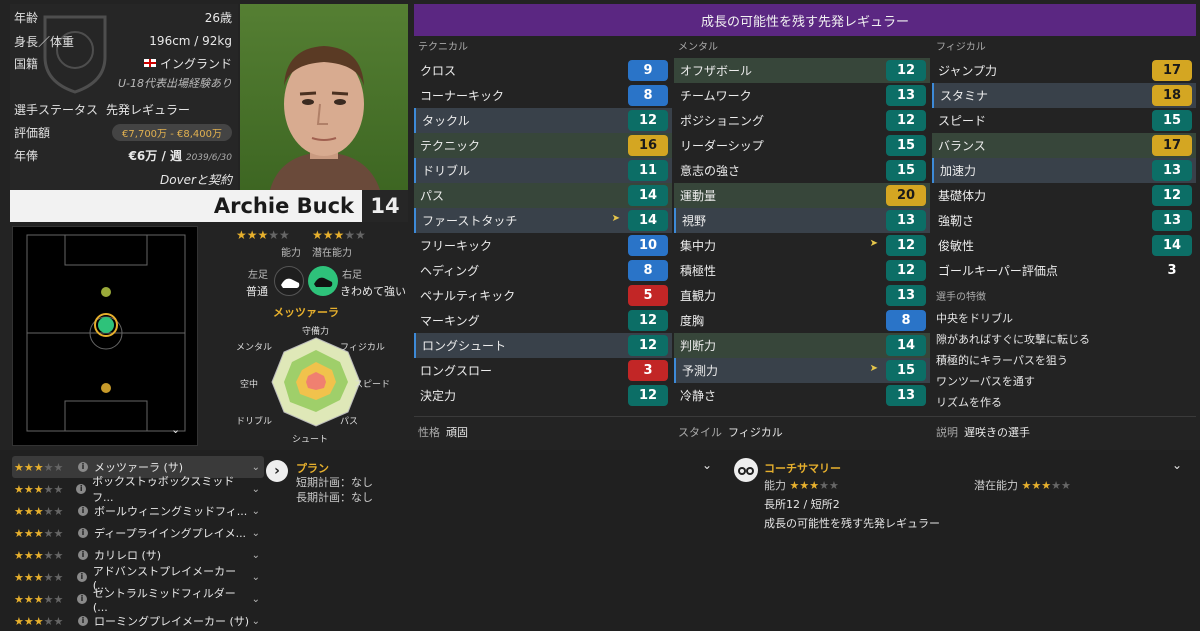 This screenshot has width=1200, height=631. Describe the element at coordinates (349, 421) in the screenshot. I see `radar-label-passing: パス` at that location.